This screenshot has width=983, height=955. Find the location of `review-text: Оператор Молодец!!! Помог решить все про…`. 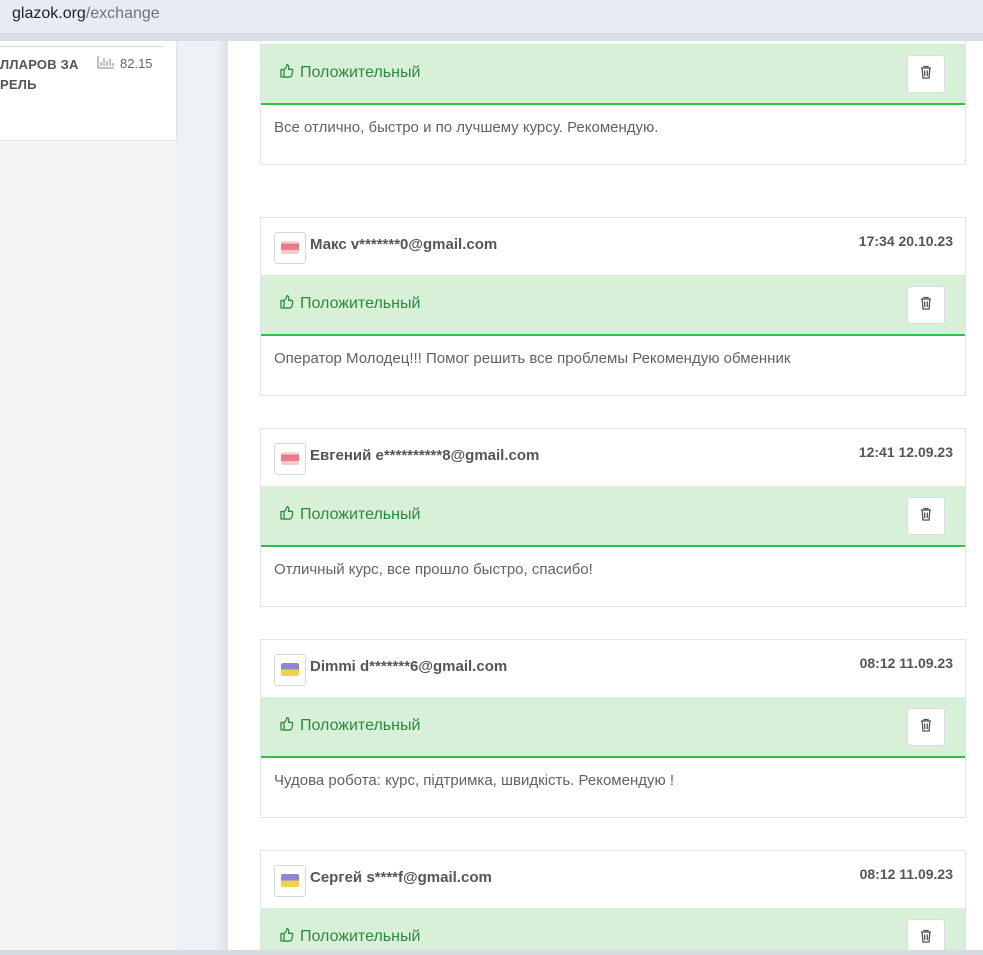

review-text: Оператор Молодец!!! Помог решить все про… is located at coordinates (532, 358).